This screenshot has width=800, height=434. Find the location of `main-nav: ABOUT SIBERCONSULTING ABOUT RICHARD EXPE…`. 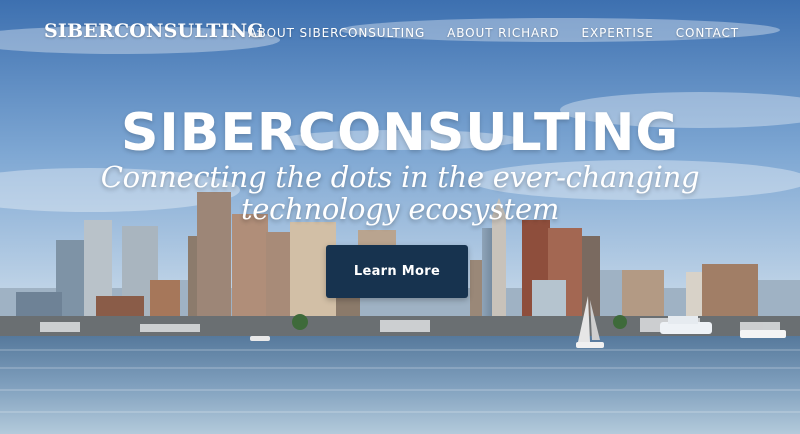

main-nav: ABOUT SIBERCONSULTING ABOUT RICHARD EXPE… is located at coordinates (494, 33).